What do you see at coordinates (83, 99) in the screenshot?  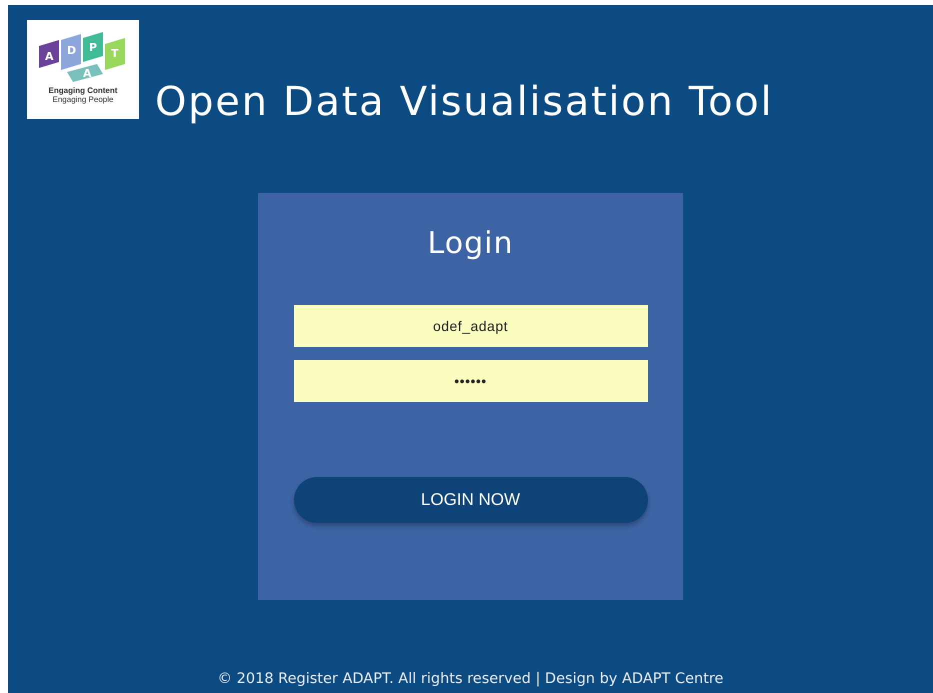 I see `logo-tagline: Engaging People` at bounding box center [83, 99].